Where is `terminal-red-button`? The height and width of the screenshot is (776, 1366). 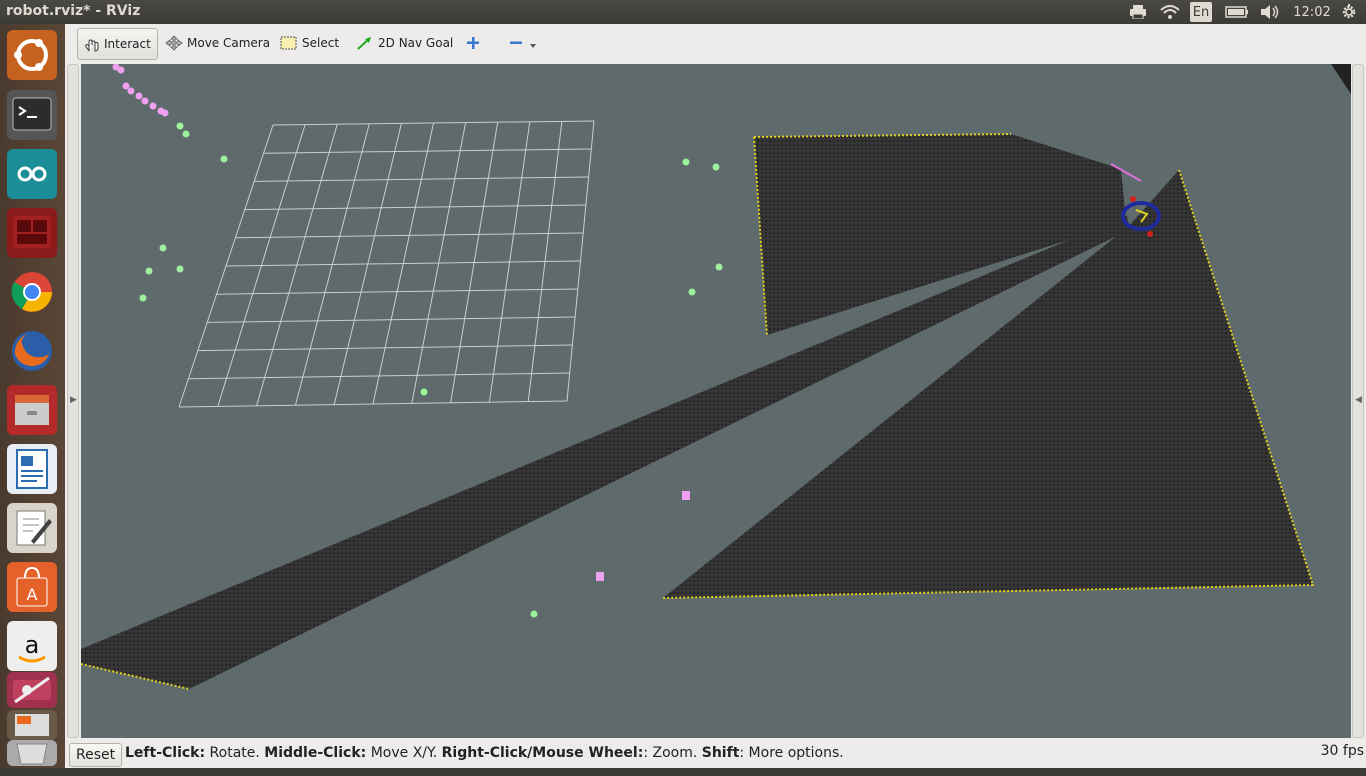 terminal-red-button is located at coordinates (32, 233).